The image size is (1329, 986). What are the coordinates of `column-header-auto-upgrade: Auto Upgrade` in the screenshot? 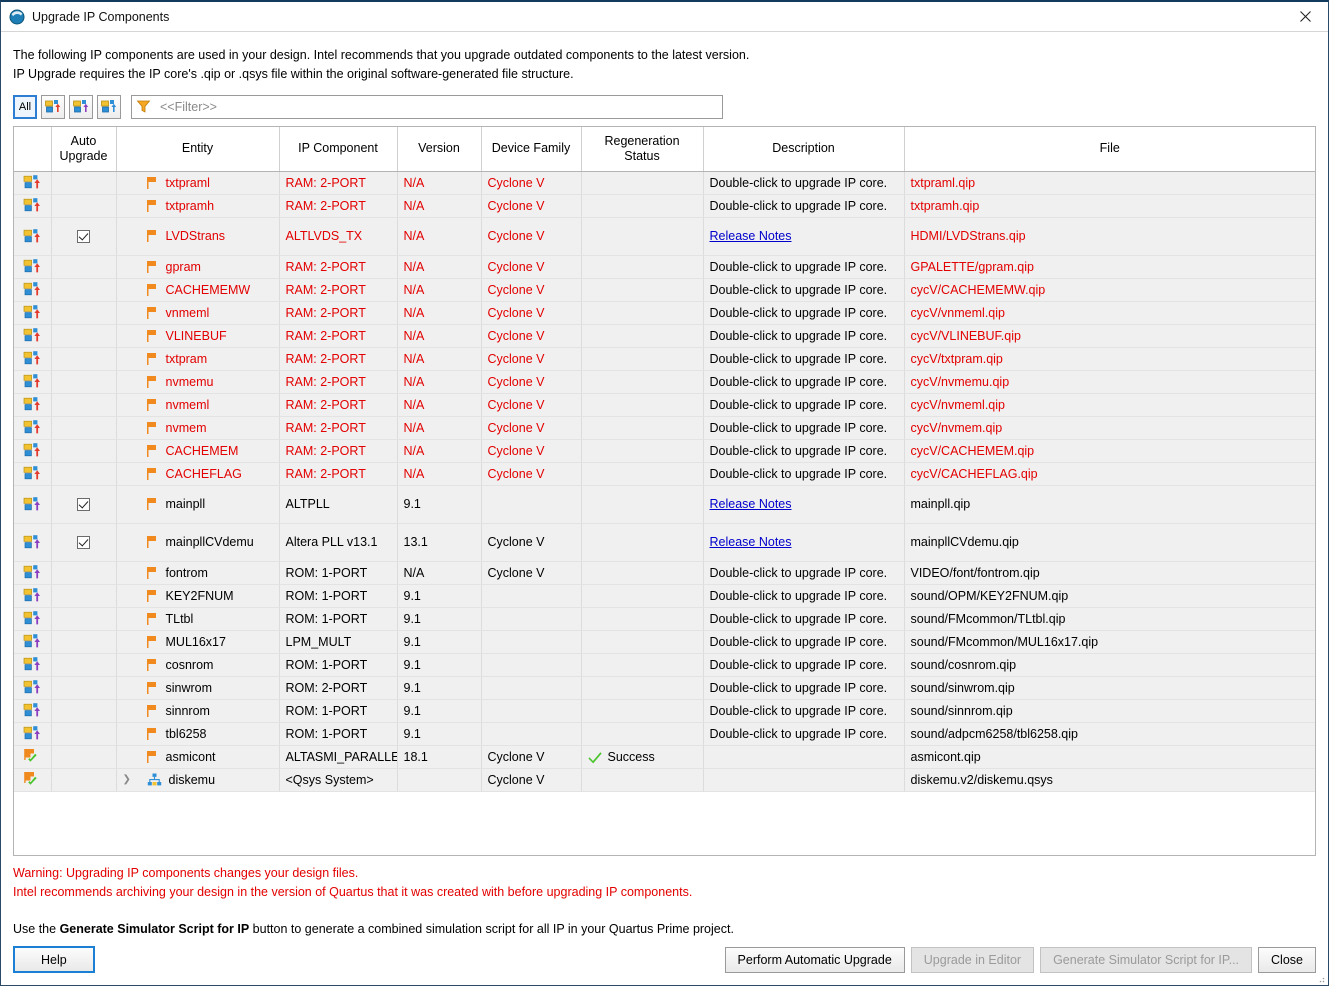 It's located at (84, 149).